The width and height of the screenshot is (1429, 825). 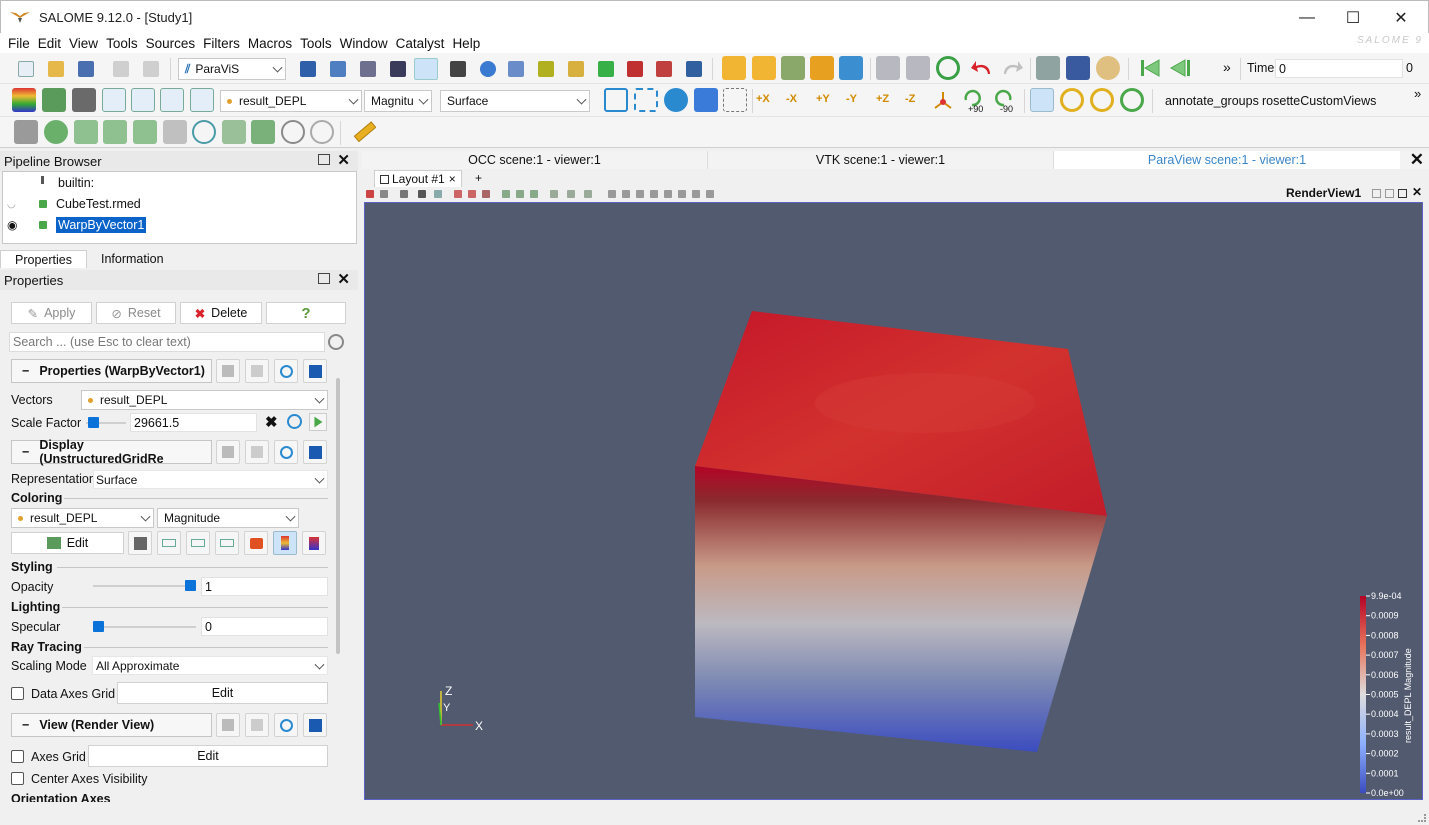 I want to click on select-block-icon, so click(x=506, y=194).